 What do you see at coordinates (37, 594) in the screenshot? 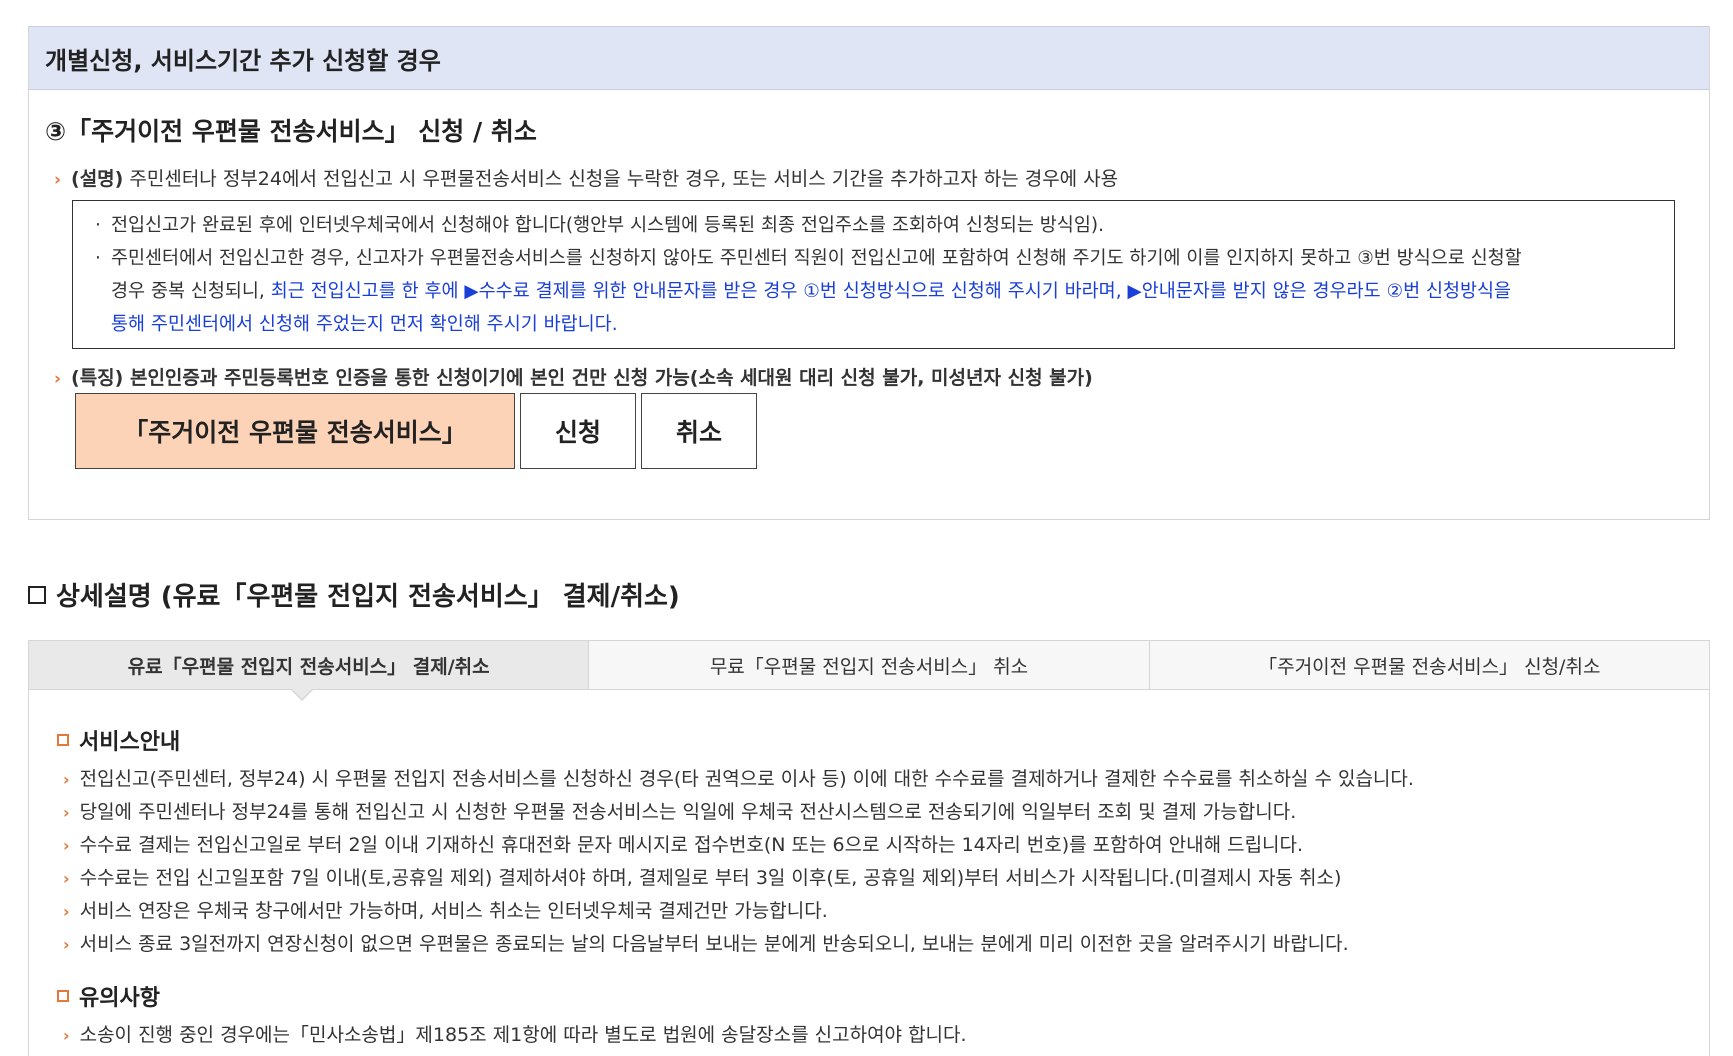
I see `square-icon` at bounding box center [37, 594].